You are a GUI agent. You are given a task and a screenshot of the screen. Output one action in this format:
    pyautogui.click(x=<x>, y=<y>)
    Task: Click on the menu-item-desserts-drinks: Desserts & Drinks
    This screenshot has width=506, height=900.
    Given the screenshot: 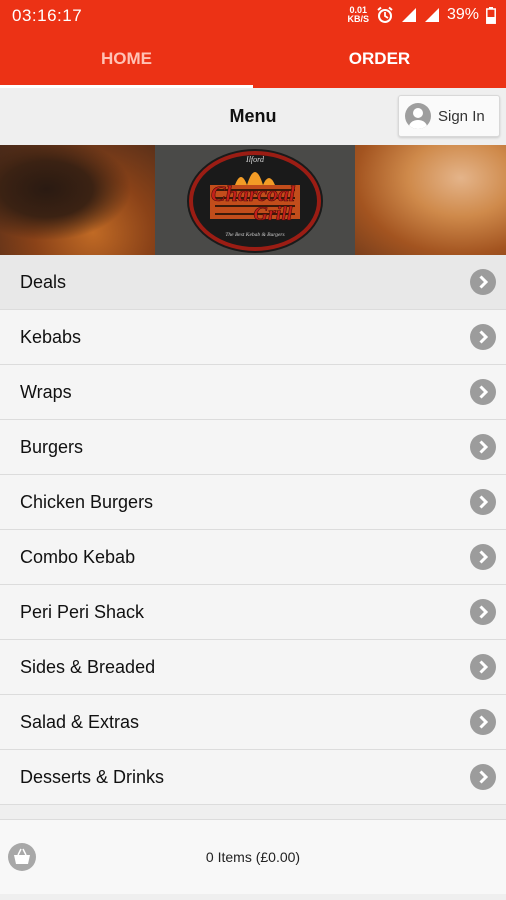 What is the action you would take?
    pyautogui.click(x=253, y=777)
    